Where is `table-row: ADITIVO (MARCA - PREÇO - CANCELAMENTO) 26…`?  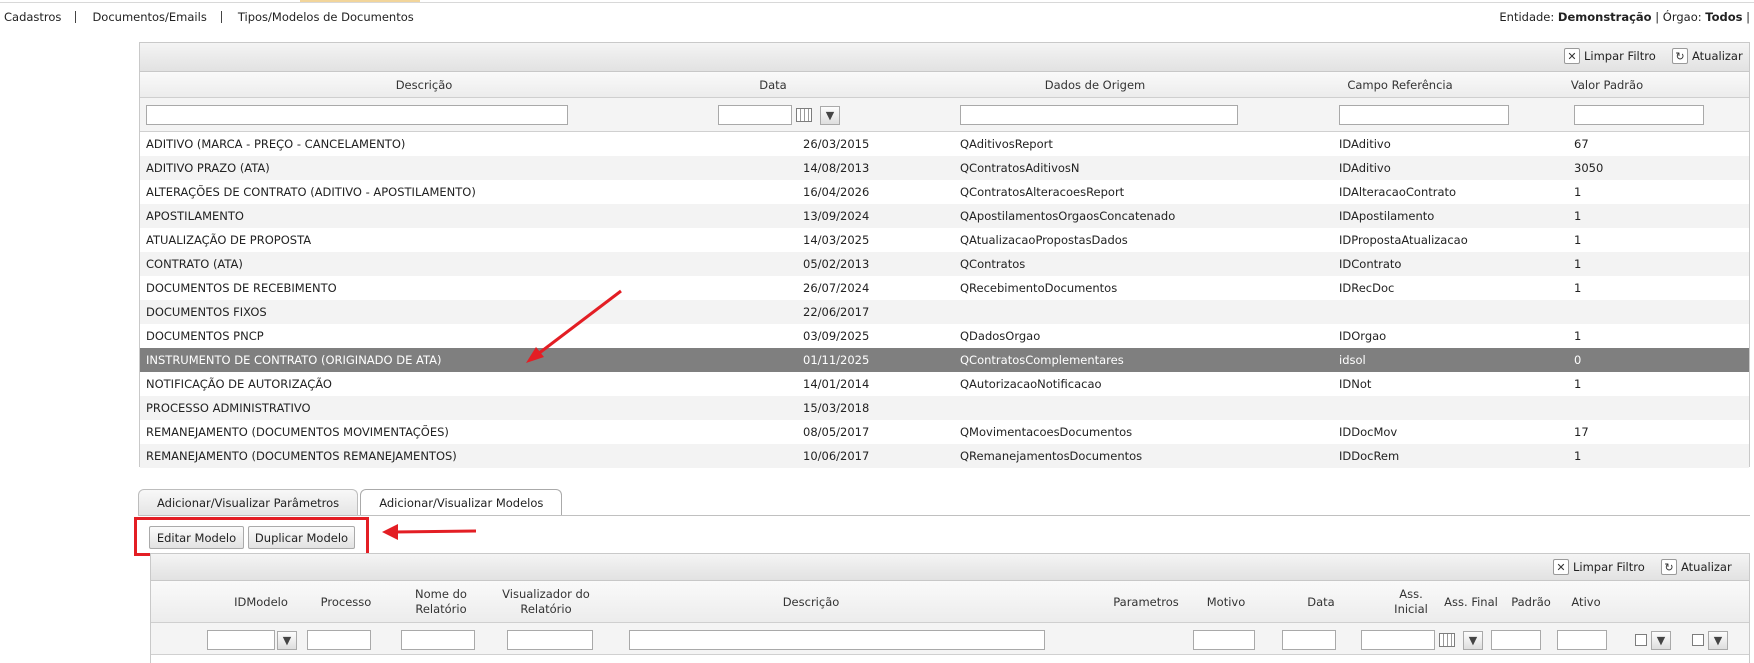
table-row: ADITIVO (MARCA - PREÇO - CANCELAMENTO) 26… is located at coordinates (944, 144).